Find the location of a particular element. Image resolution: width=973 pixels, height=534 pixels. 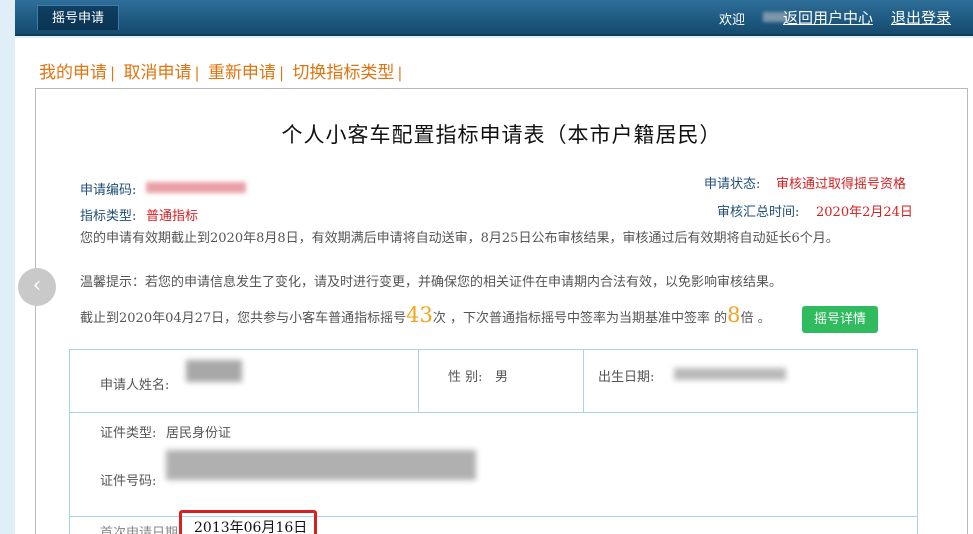

status-value: 审核通过取得摇号资格 is located at coordinates (841, 184).